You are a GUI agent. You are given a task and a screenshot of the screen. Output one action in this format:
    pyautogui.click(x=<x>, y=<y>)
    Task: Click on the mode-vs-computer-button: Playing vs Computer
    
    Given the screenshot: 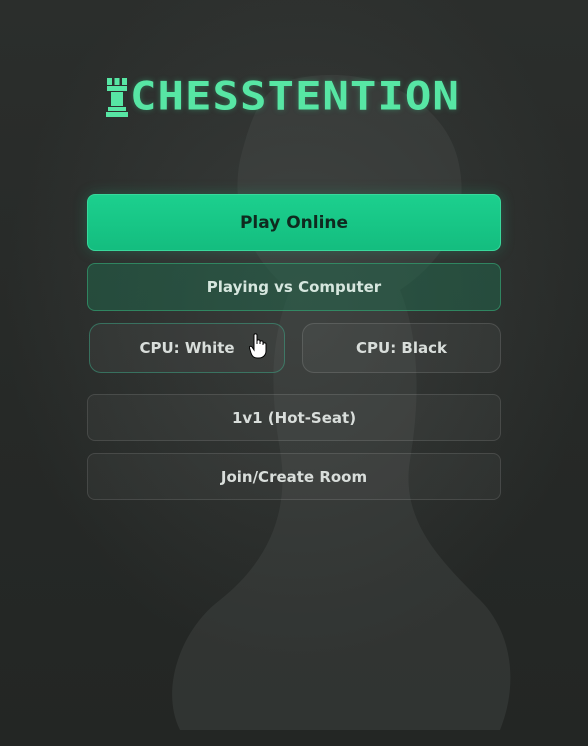 What is the action you would take?
    pyautogui.click(x=294, y=287)
    